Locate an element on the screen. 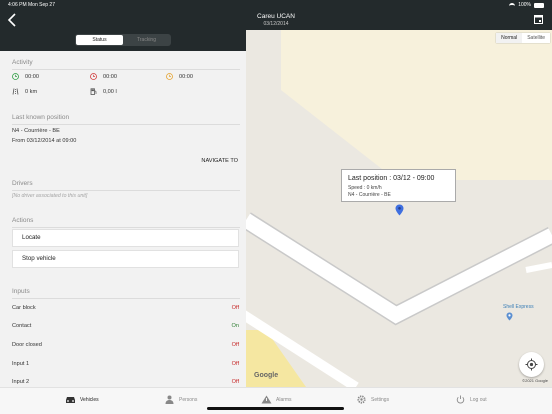 The width and height of the screenshot is (552, 414). input-row-car-block: Car block Off is located at coordinates (125, 308).